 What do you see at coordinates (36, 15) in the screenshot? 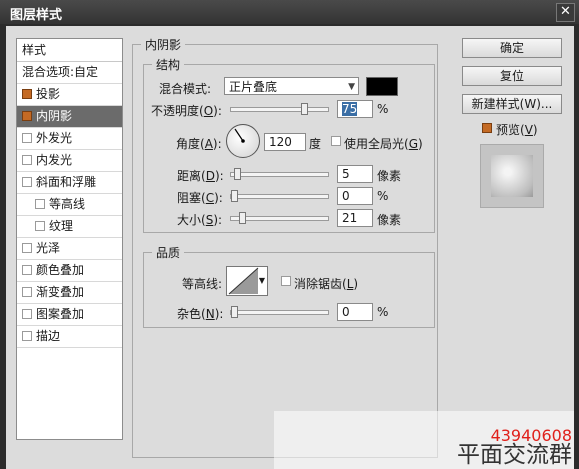
I see `window-title: 图层样式` at bounding box center [36, 15].